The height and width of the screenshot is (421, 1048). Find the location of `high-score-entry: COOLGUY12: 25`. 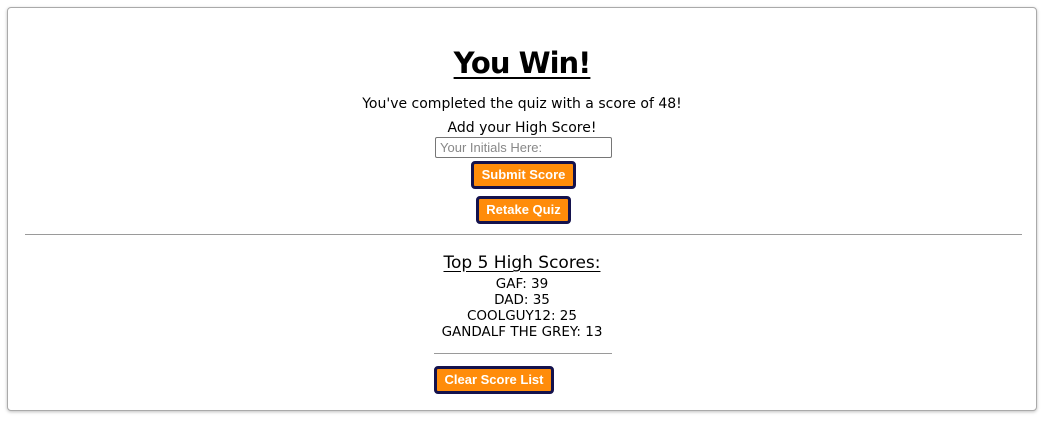

high-score-entry: COOLGUY12: 25 is located at coordinates (522, 316).